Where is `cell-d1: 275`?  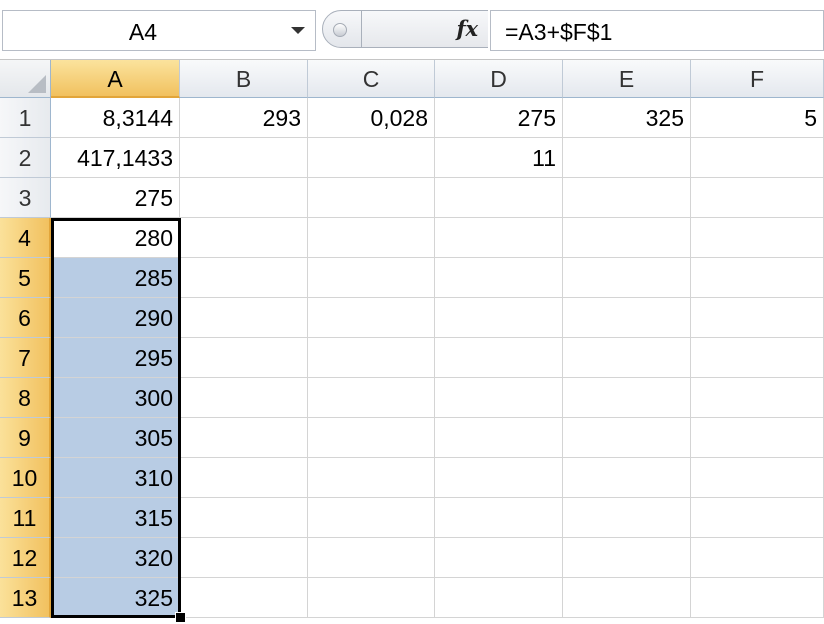
cell-d1: 275 is located at coordinates (499, 118).